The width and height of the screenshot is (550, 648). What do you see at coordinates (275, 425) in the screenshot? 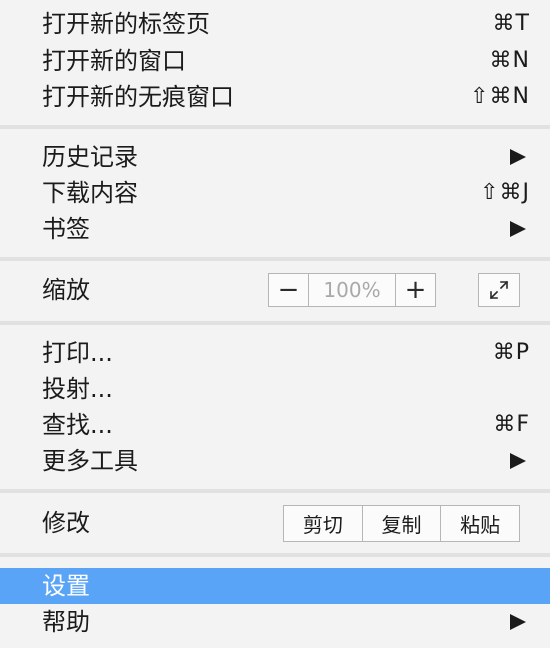
I see `menu-item-find: 查找... ⌘F` at bounding box center [275, 425].